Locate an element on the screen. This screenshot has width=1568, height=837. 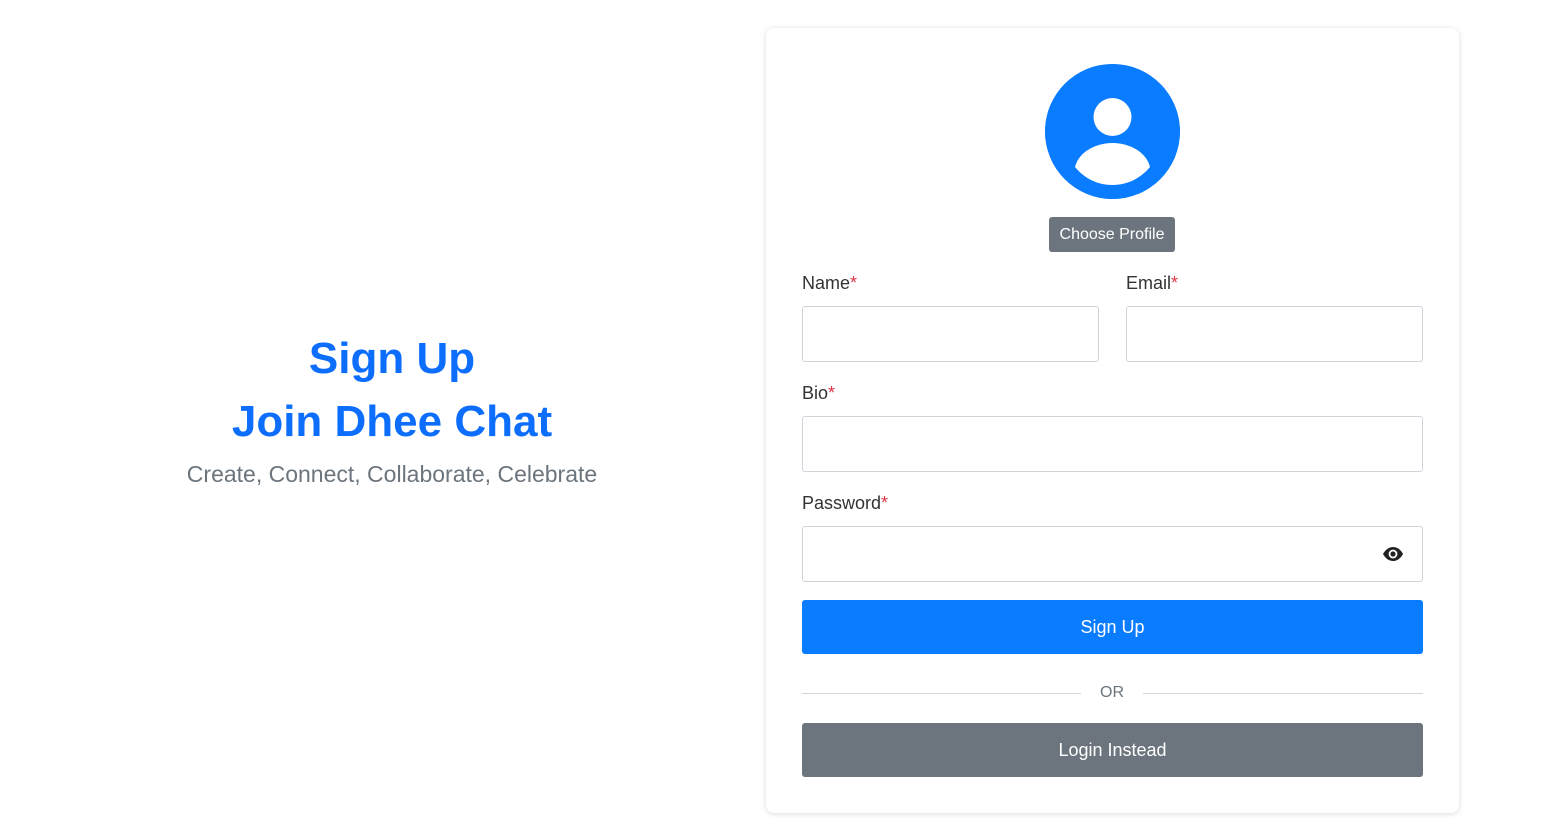
divider-line-left is located at coordinates (941, 693).